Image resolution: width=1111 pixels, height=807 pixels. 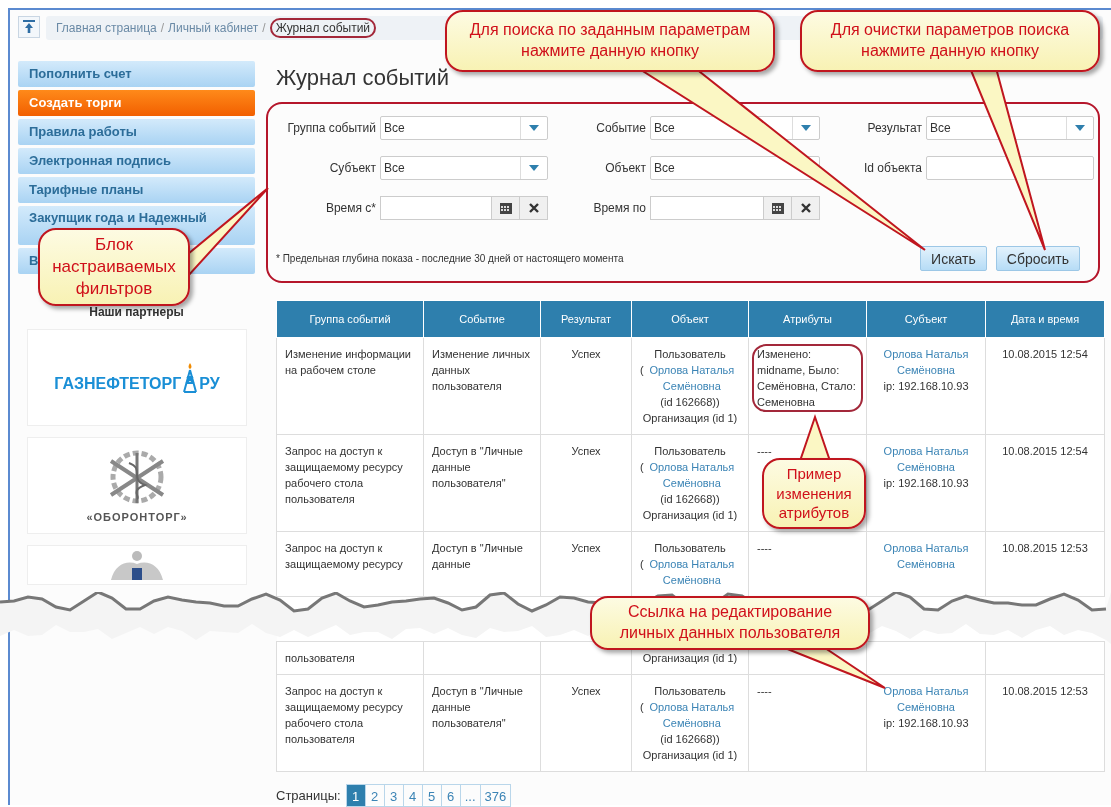 What do you see at coordinates (450, 258) in the screenshot?
I see `filter-note: * Предельная глубина показа - последние 30 дней от настоящего момента` at bounding box center [450, 258].